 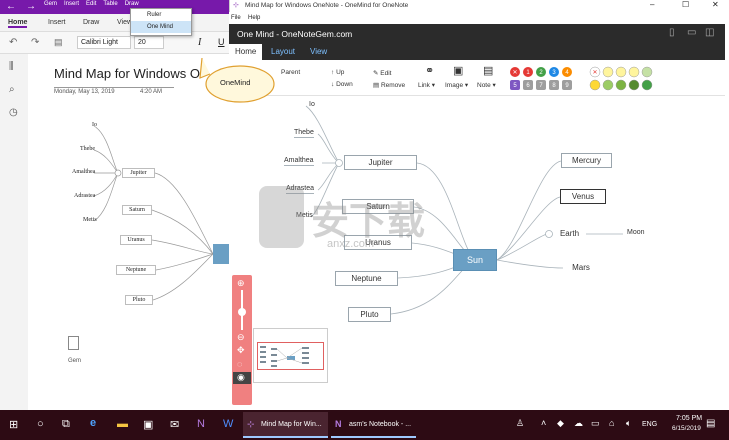 What do you see at coordinates (595, 423) in the screenshot?
I see `battery-icon: ▭` at bounding box center [595, 423].